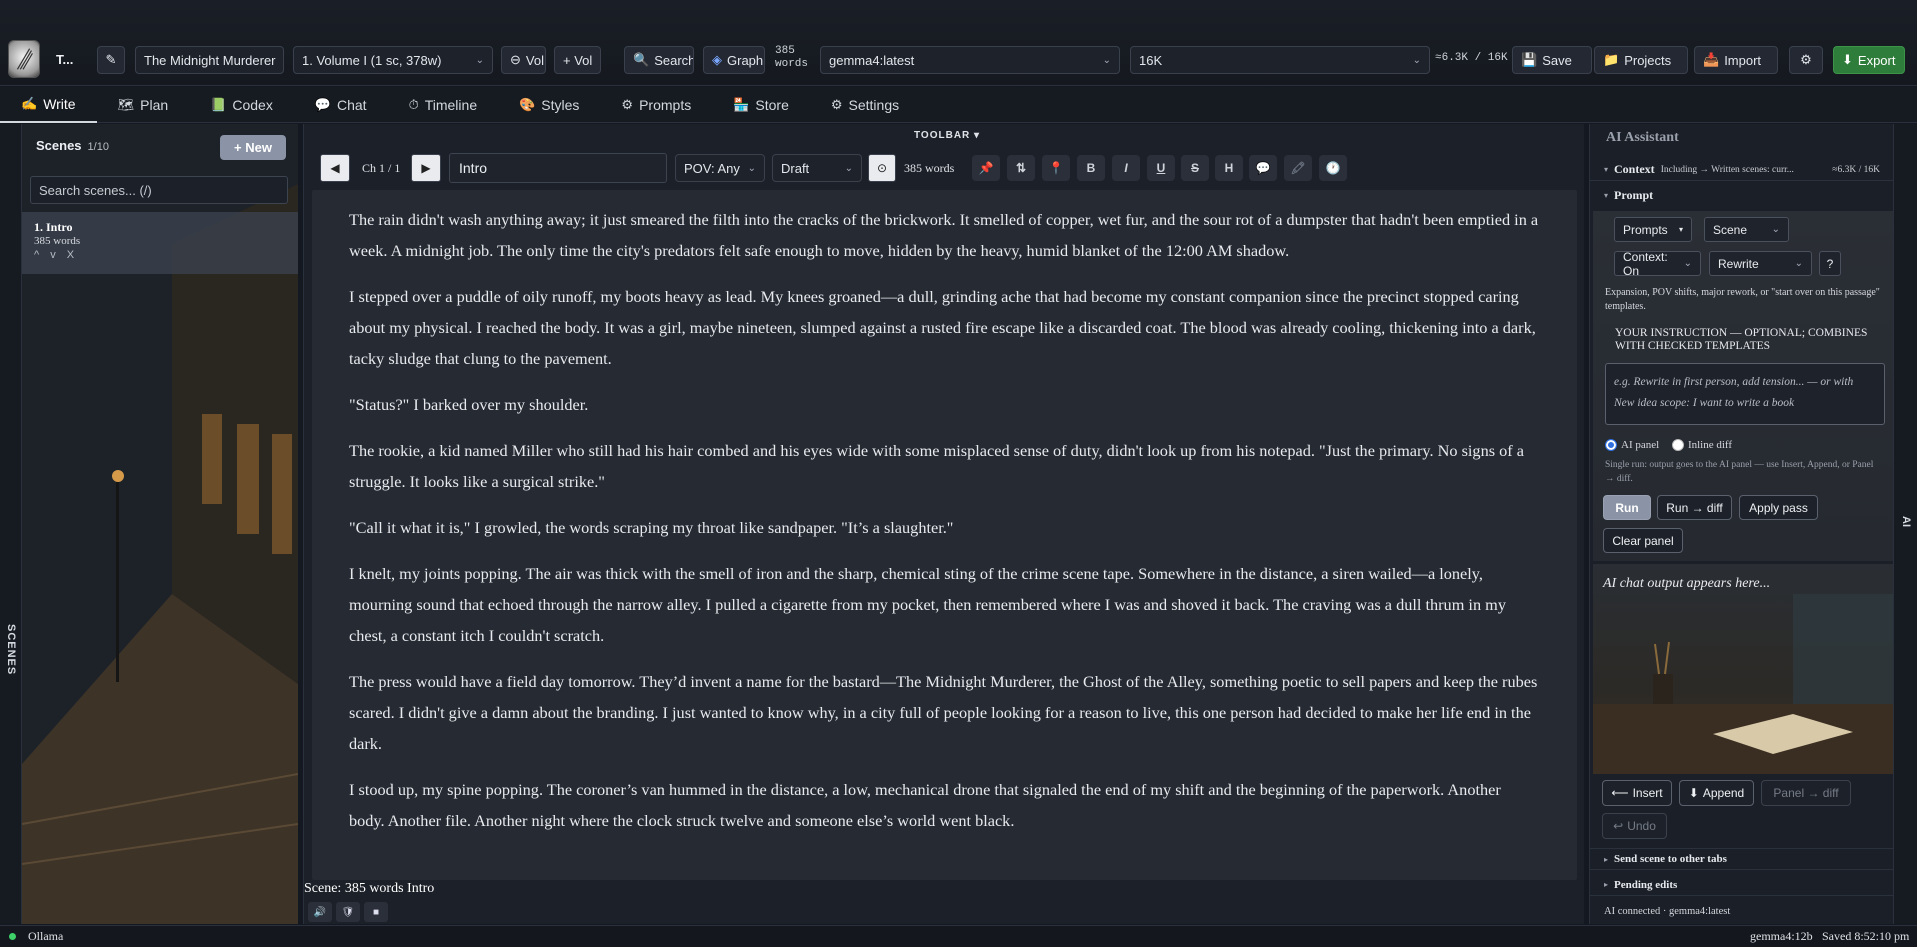  I want to click on location-button: 📍, so click(1056, 168).